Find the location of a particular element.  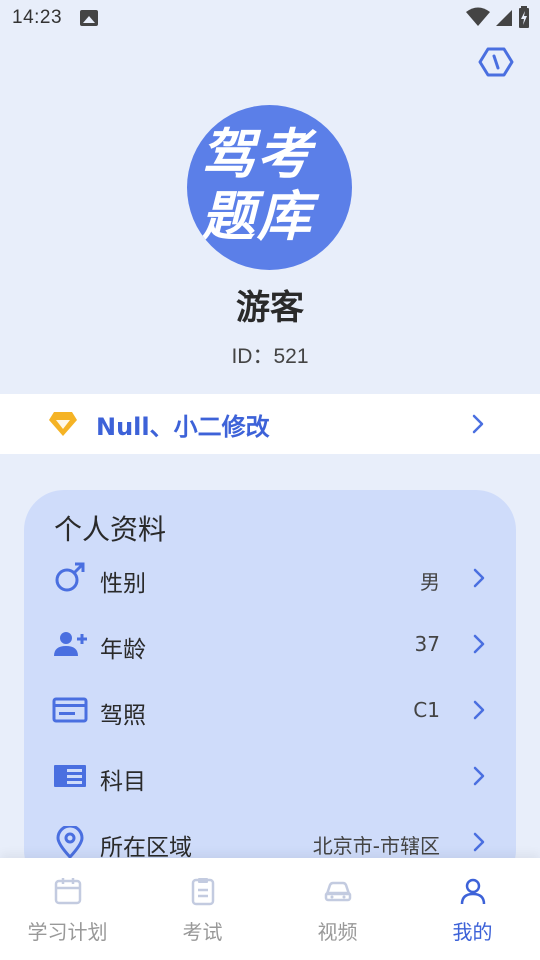

row-label: 科目 is located at coordinates (123, 782).